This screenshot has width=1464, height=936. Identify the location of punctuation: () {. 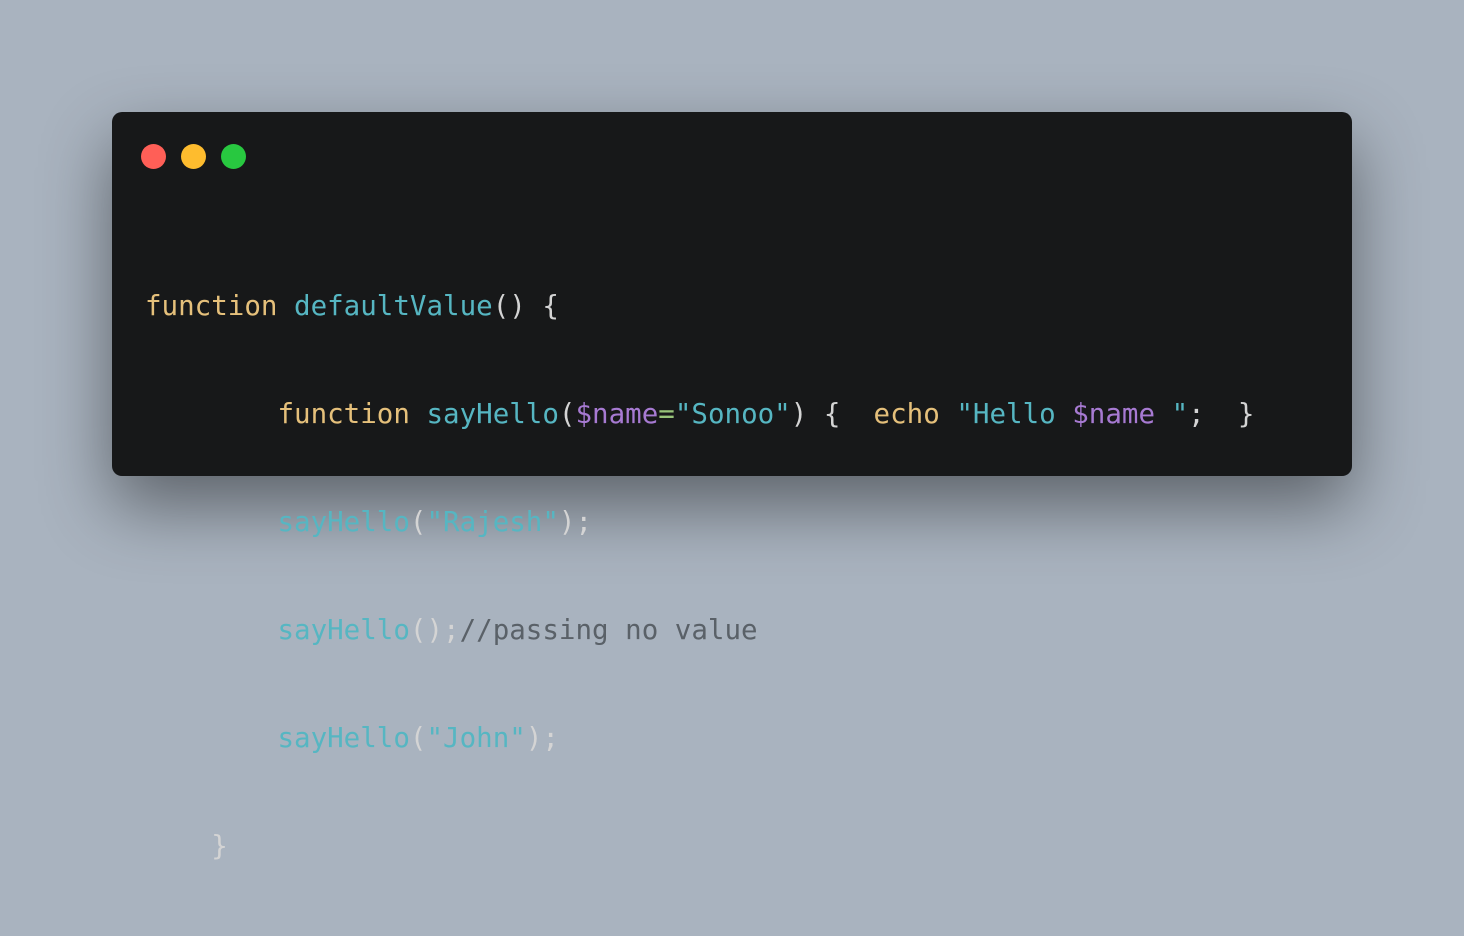
(525, 306).